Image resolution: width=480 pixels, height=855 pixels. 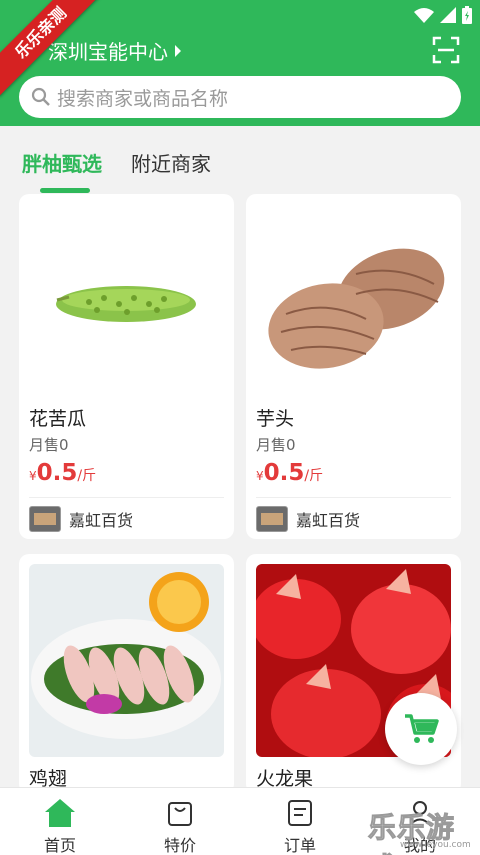 I want to click on product-name: 芋头, so click(x=275, y=419).